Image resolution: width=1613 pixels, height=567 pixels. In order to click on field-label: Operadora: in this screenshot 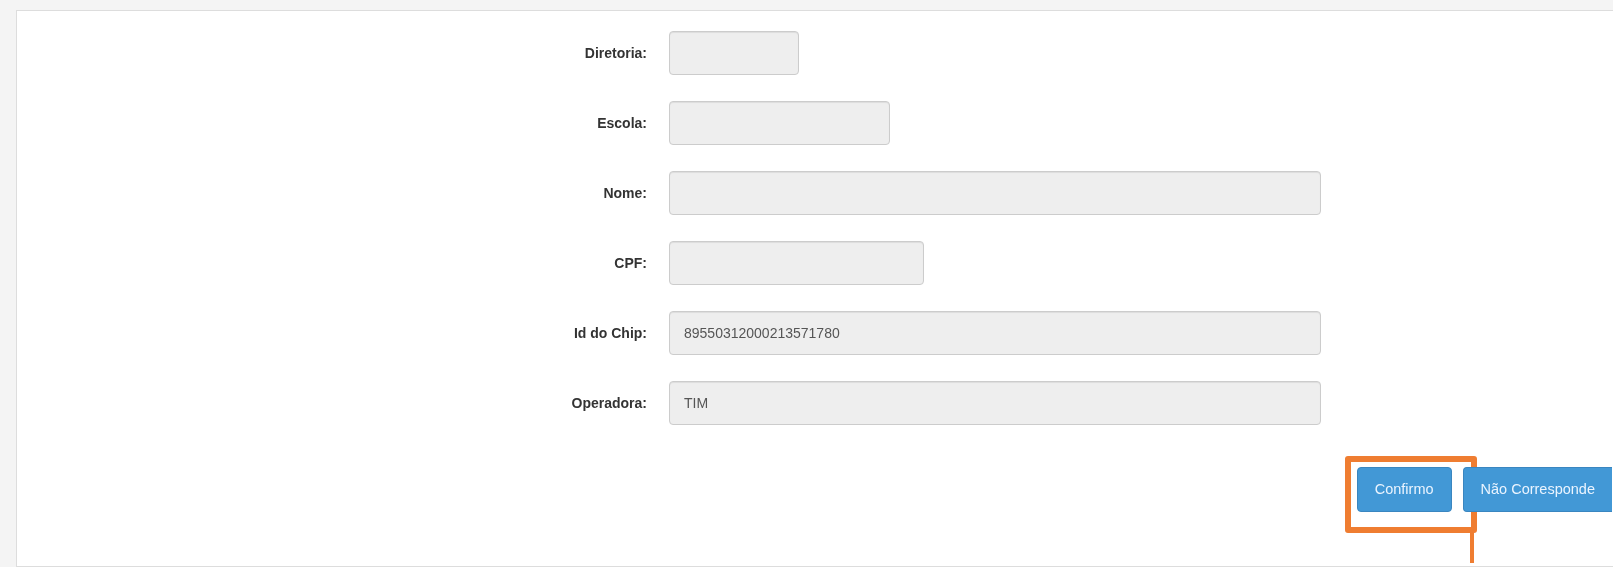, I will do `click(609, 403)`.